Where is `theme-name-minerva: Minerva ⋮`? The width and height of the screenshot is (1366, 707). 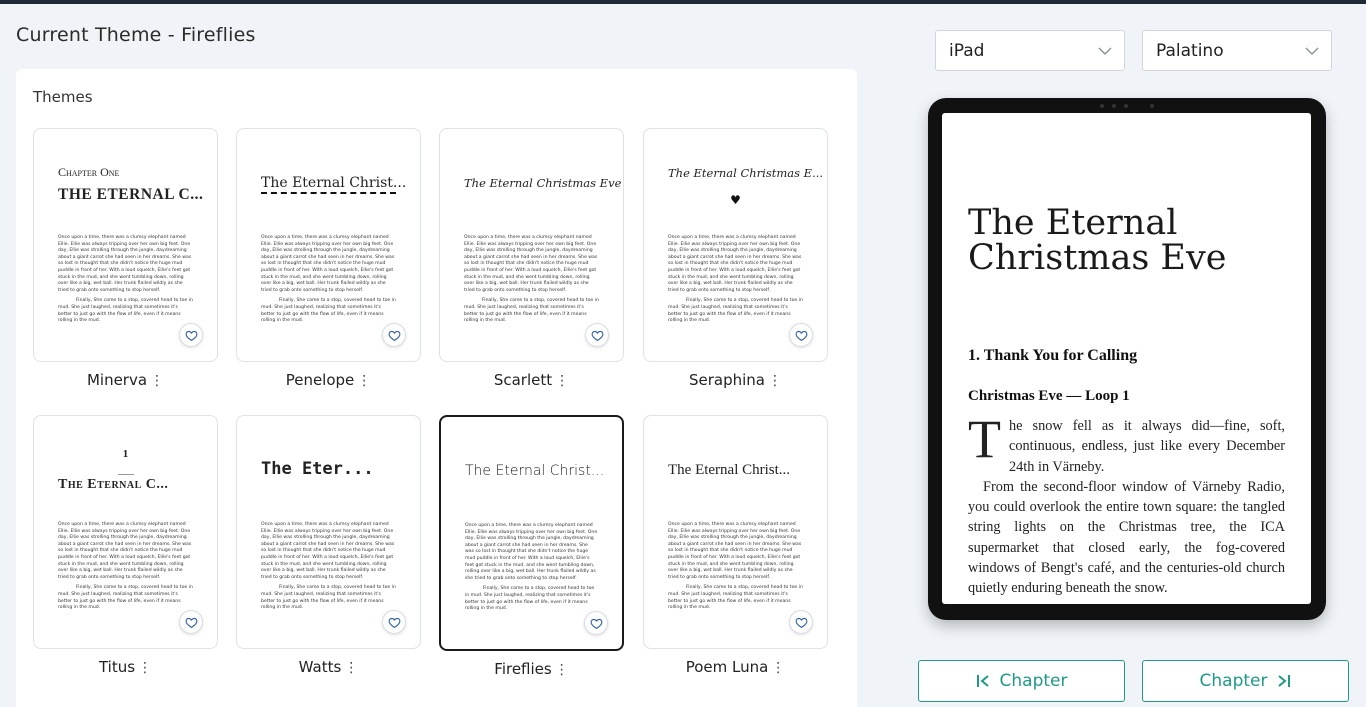
theme-name-minerva: Minerva ⋮ is located at coordinates (125, 380).